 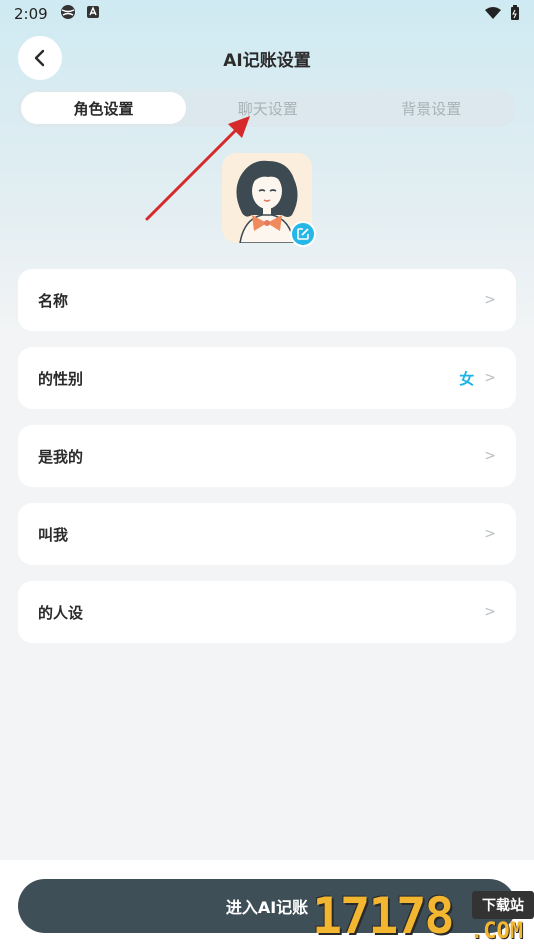 I want to click on watermark-suffix: .COM, so click(x=496, y=931).